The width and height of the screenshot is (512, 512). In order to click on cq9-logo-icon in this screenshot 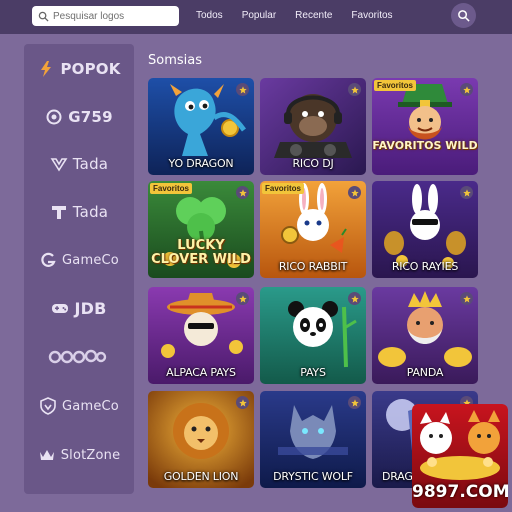, I will do `click(77, 356)`.